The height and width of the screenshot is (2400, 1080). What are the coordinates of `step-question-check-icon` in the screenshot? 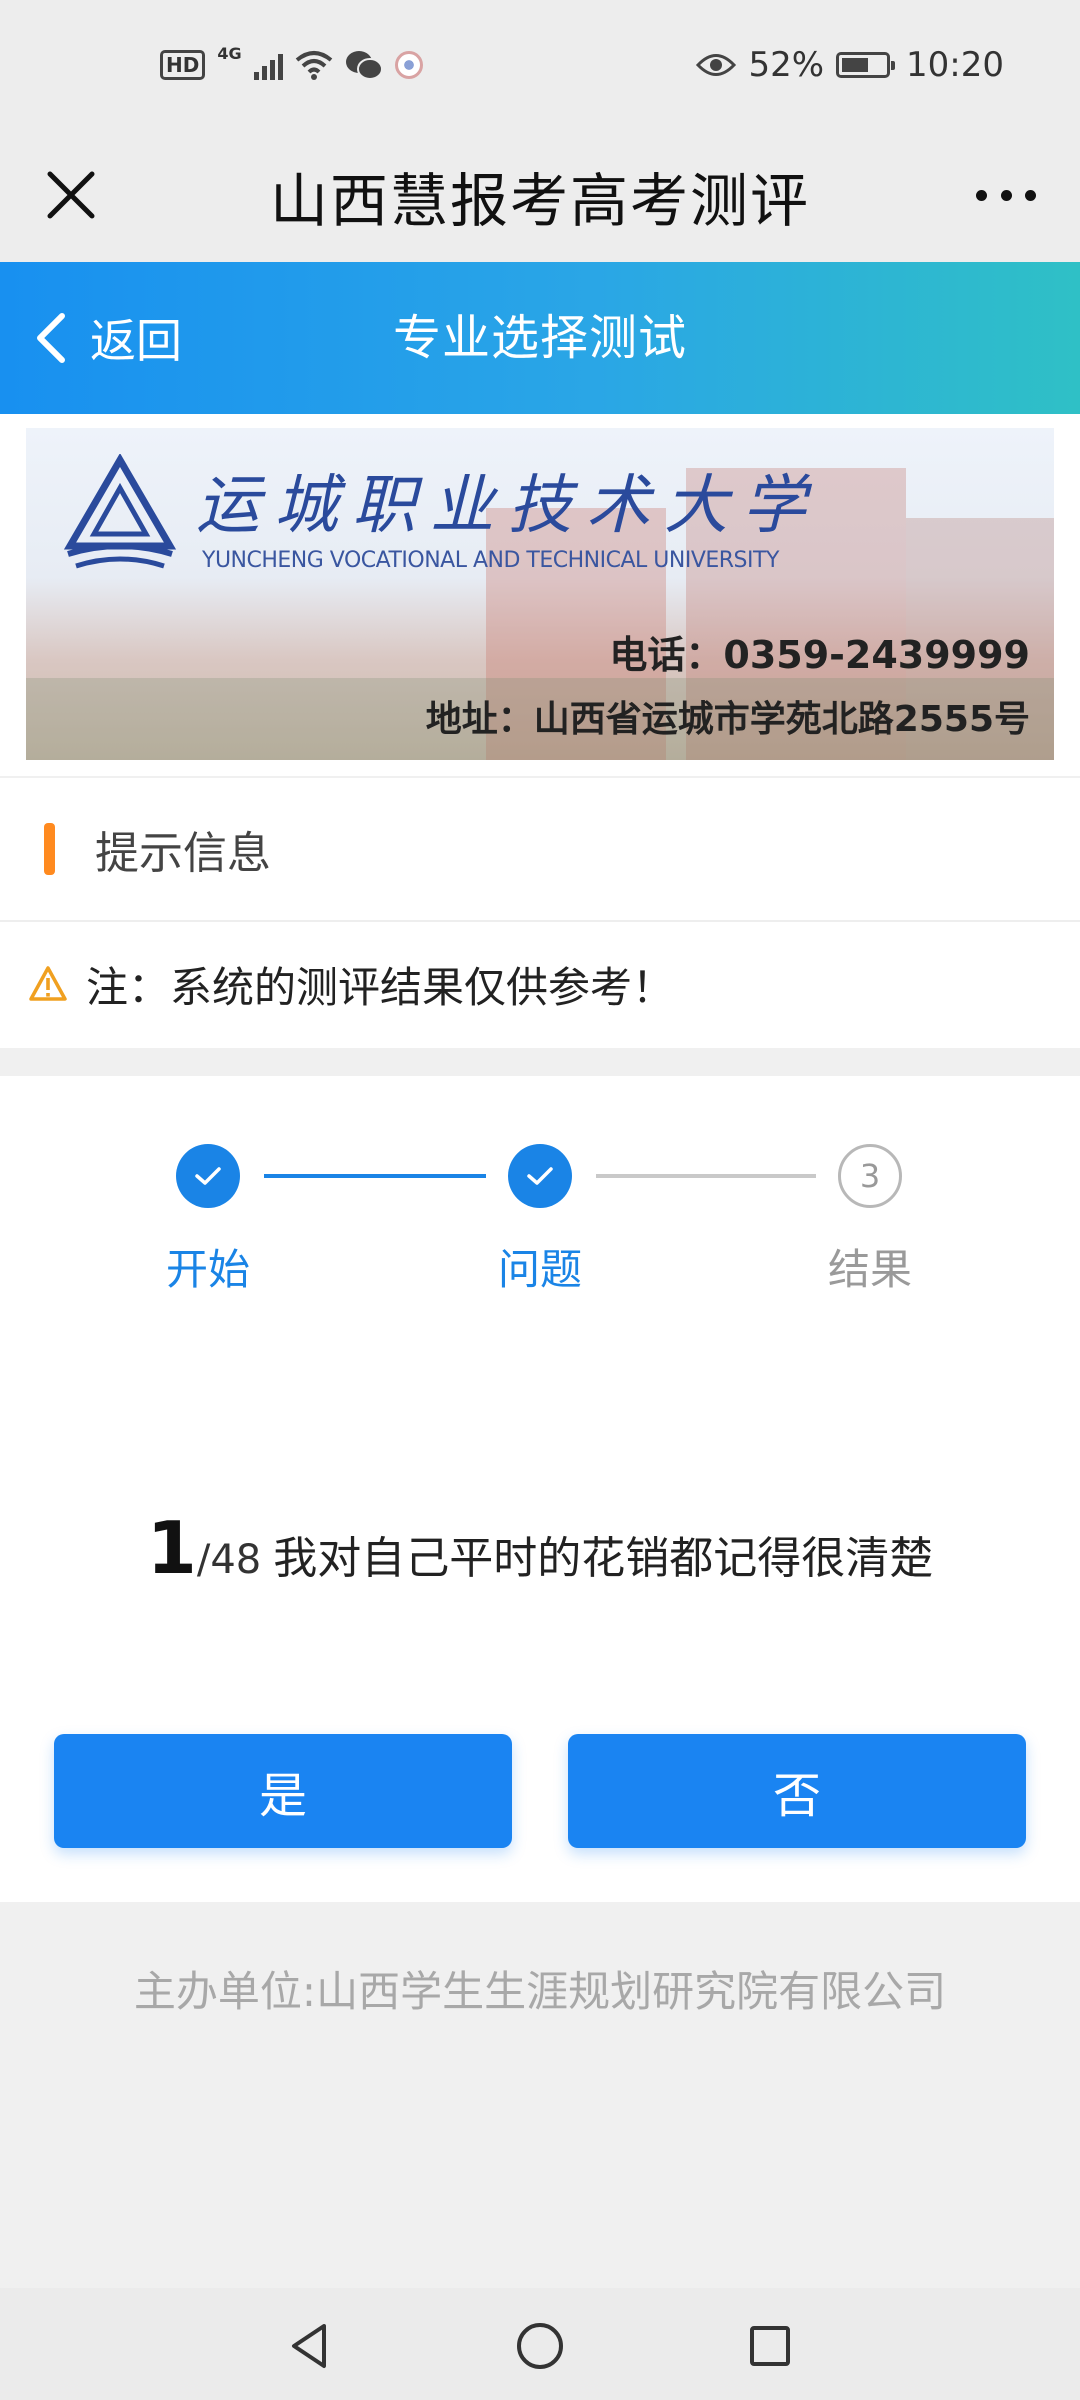 It's located at (540, 1176).